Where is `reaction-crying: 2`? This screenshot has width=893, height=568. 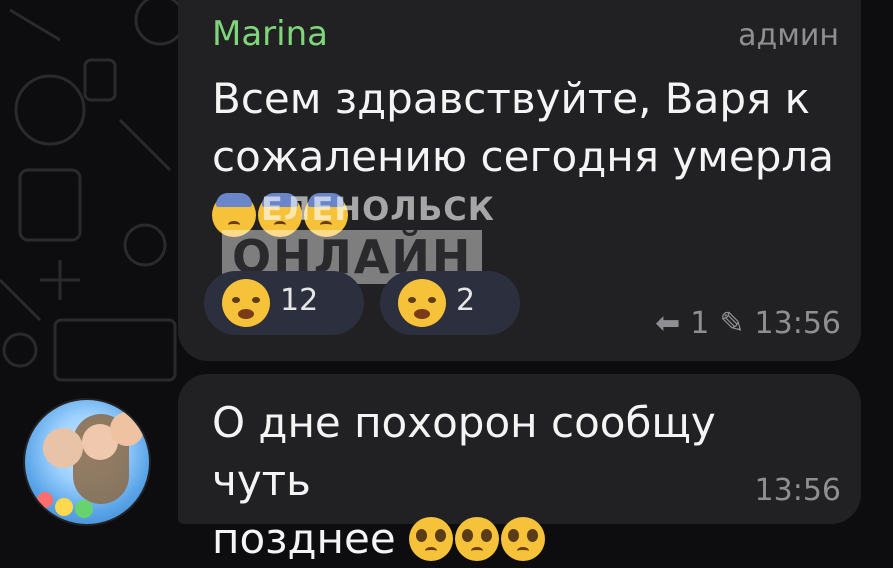 reaction-crying: 2 is located at coordinates (450, 303).